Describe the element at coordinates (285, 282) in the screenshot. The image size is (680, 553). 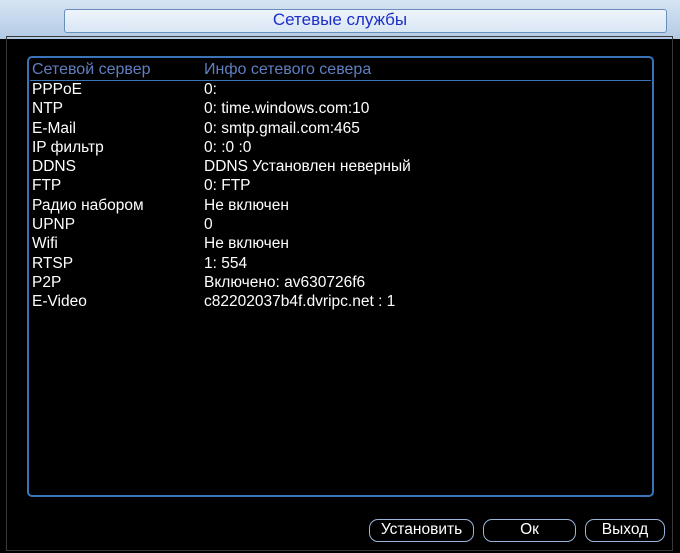
I see `service-info: Включено: av630726f6` at that location.